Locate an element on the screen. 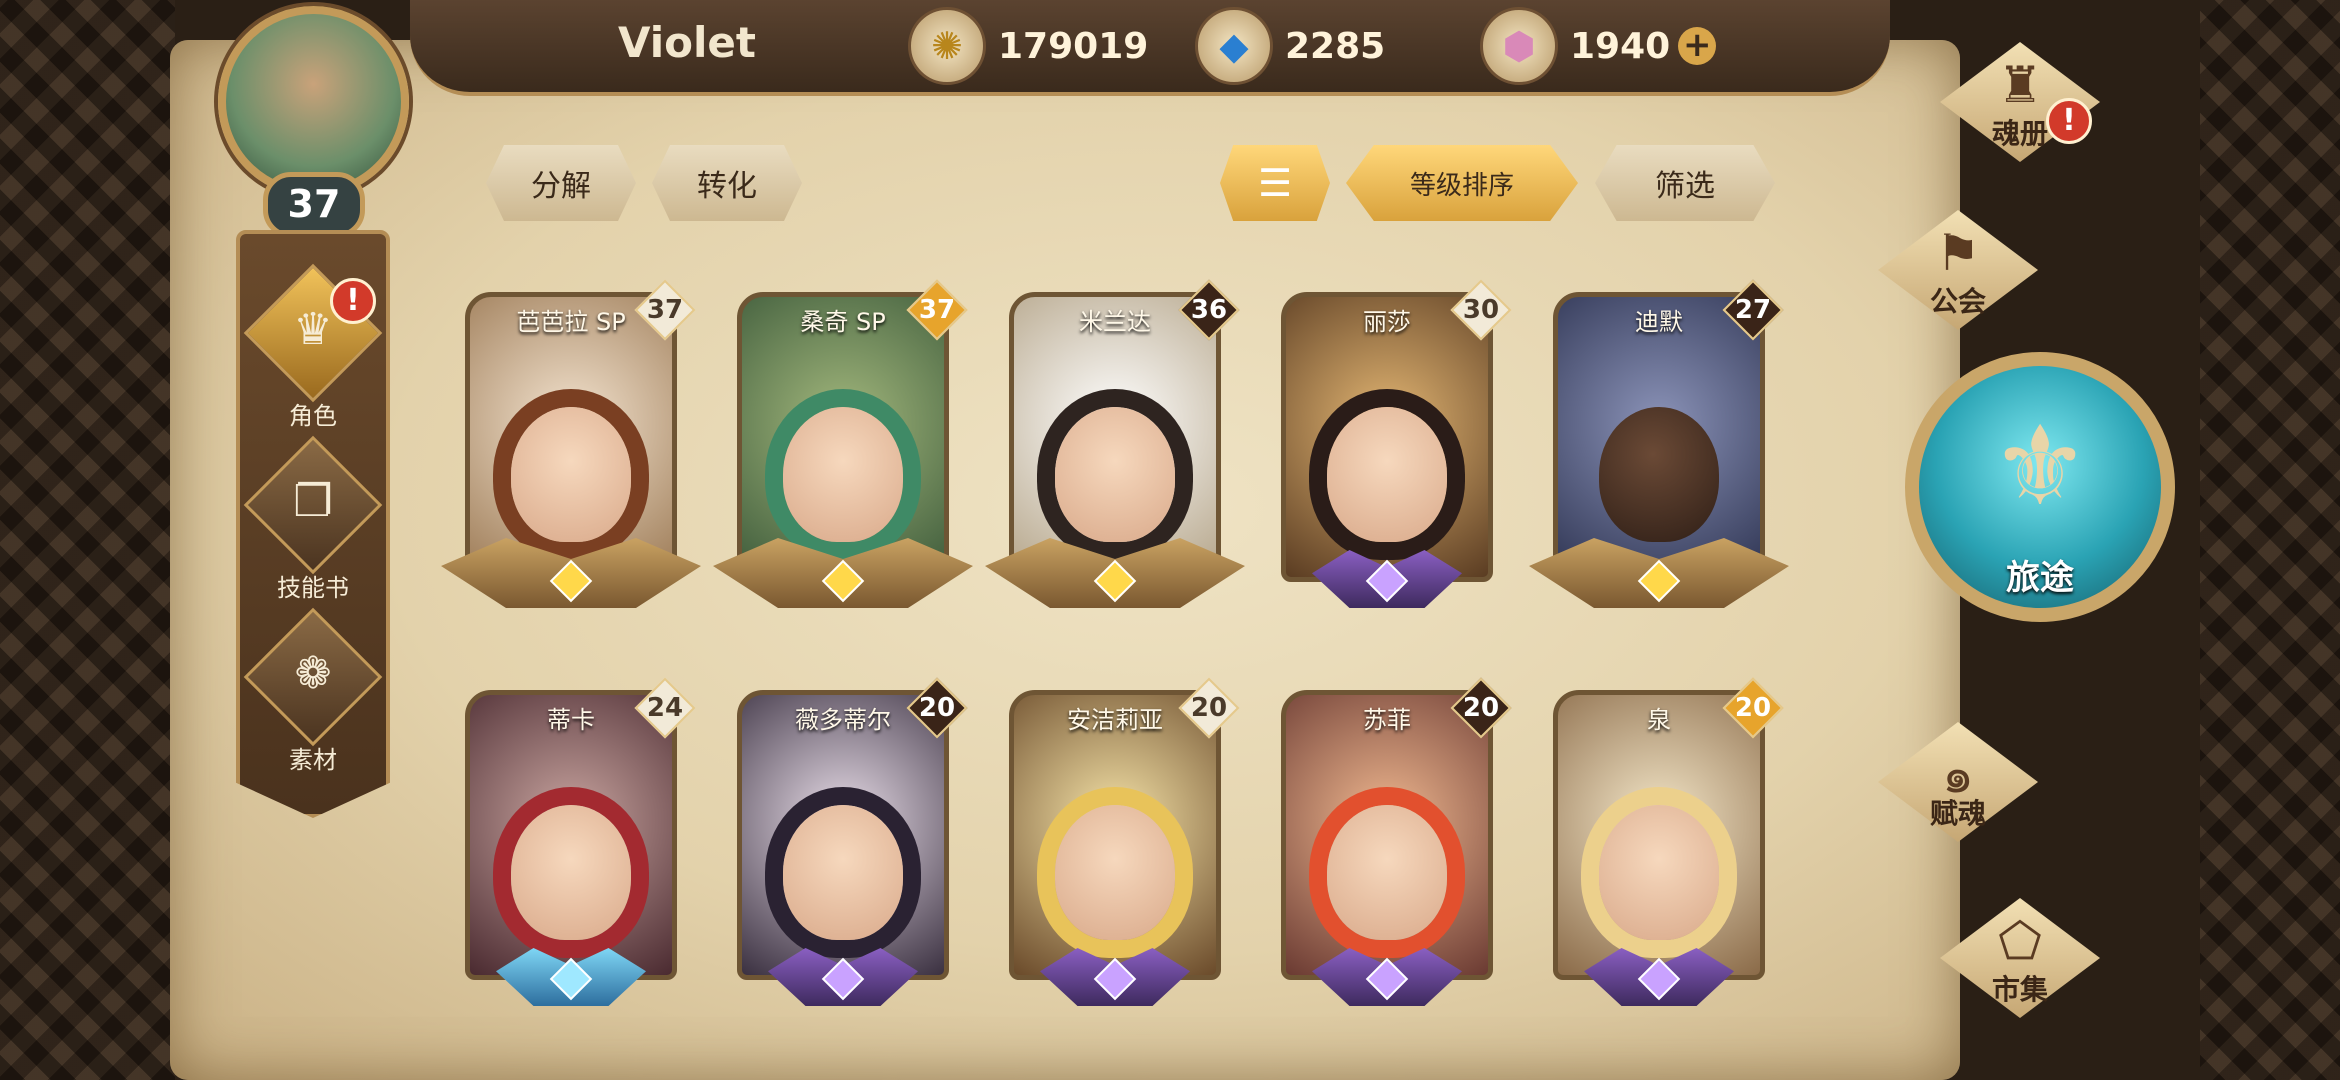 This screenshot has height=1080, width=2340. endow-soul-button: ๑ 赋魂 is located at coordinates (1958, 782).